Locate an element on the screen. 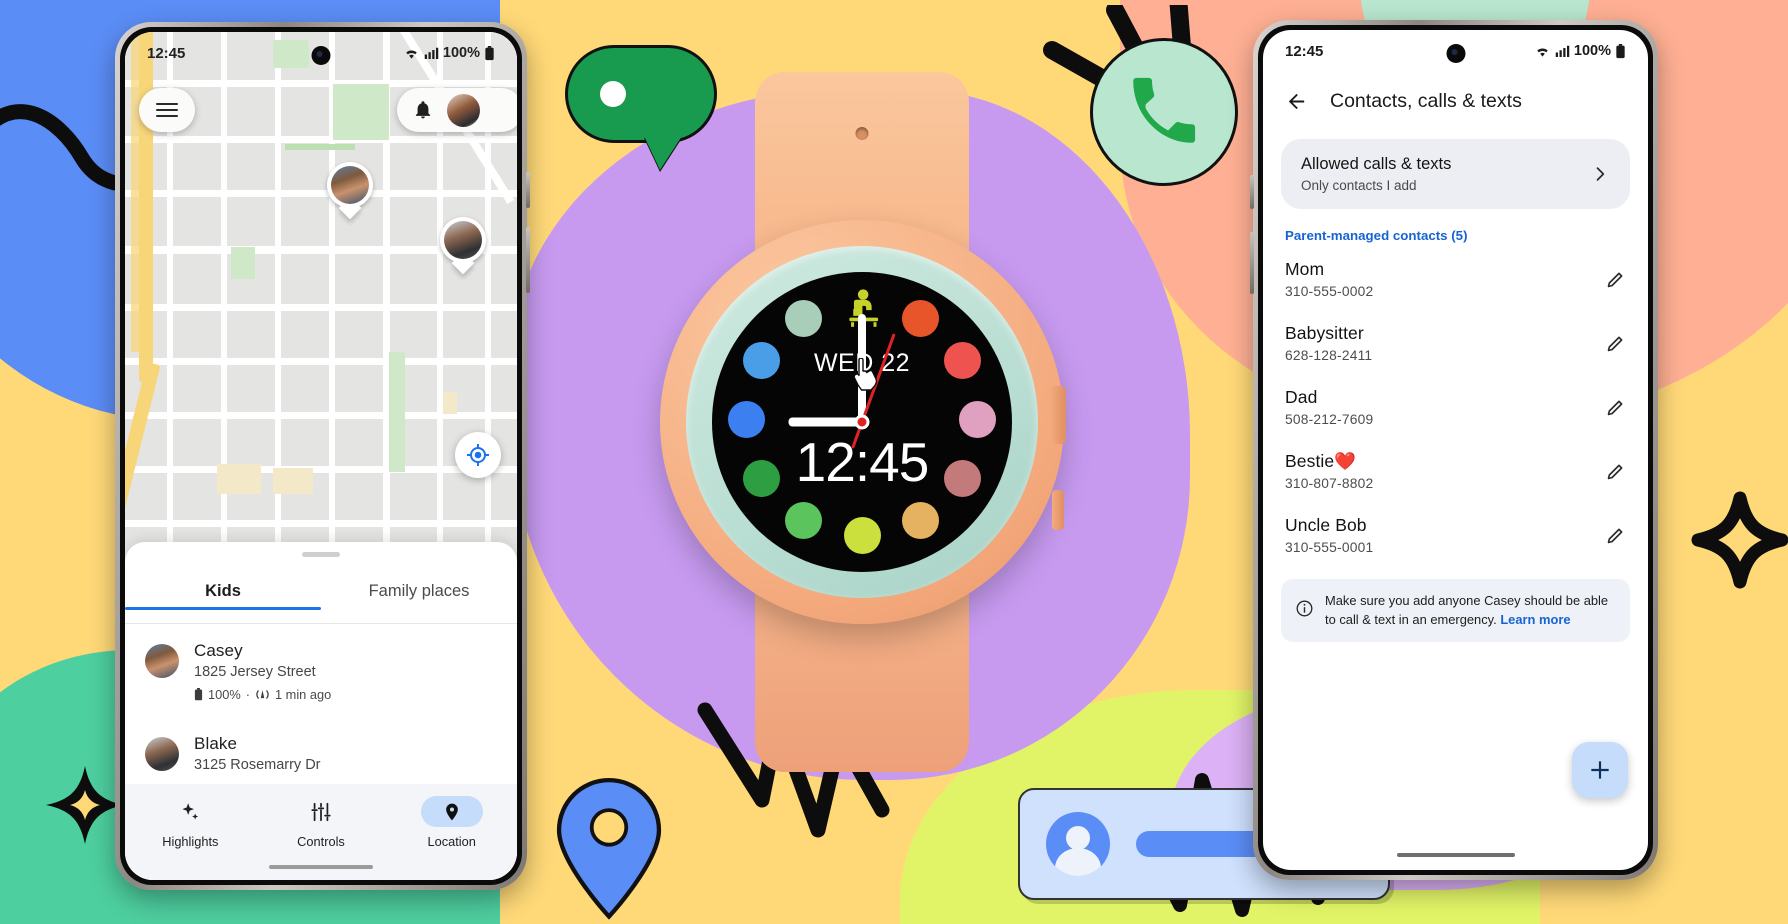 This screenshot has height=924, width=1788. hamburger-menu-icon is located at coordinates (167, 110).